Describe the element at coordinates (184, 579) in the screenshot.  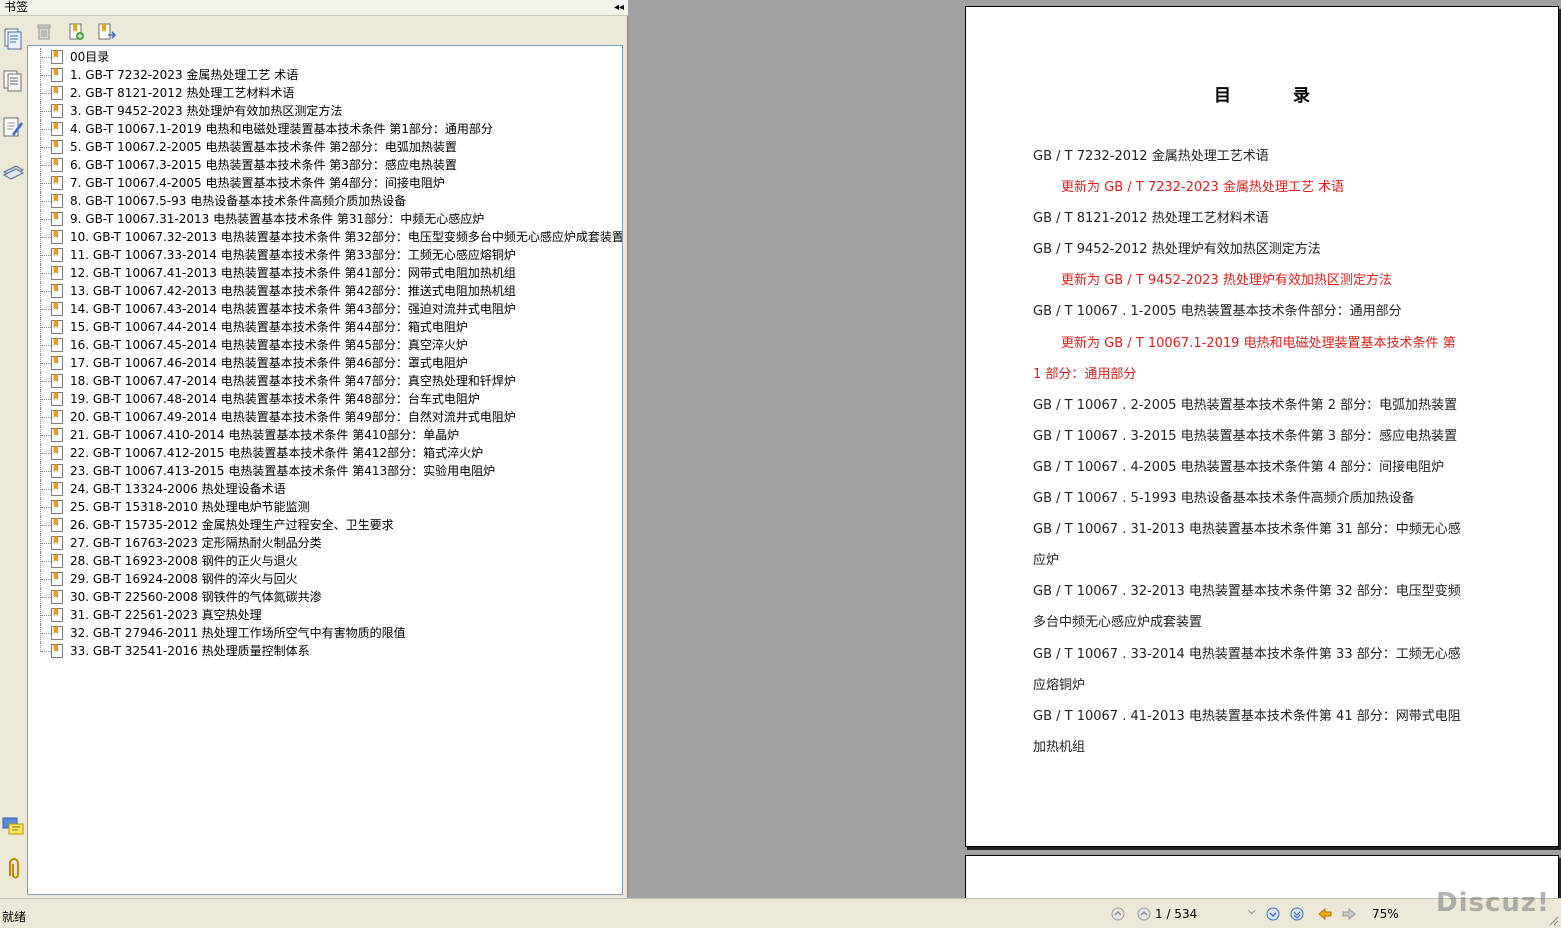
I see `bookmark-label: 29. GB-T 16924-2008 钢件的淬火与回火` at that location.